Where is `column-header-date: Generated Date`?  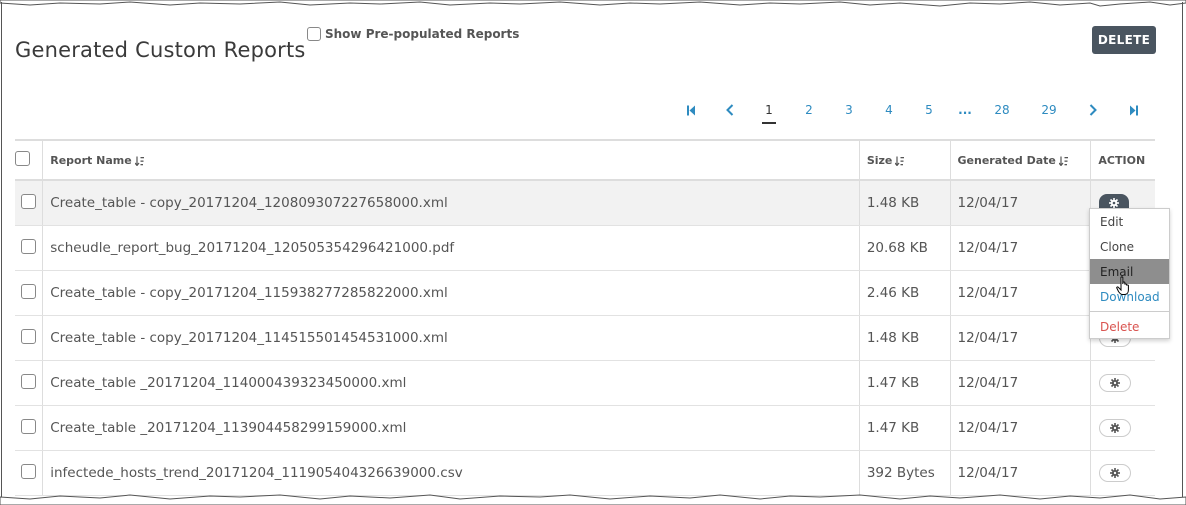 column-header-date: Generated Date is located at coordinates (1020, 160).